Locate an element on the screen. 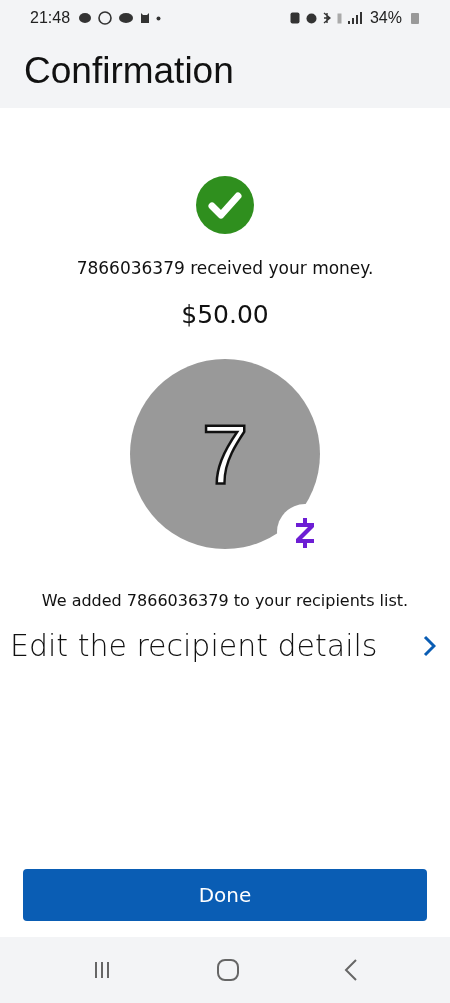 The width and height of the screenshot is (450, 1003). page-title: Confirmation is located at coordinates (129, 71).